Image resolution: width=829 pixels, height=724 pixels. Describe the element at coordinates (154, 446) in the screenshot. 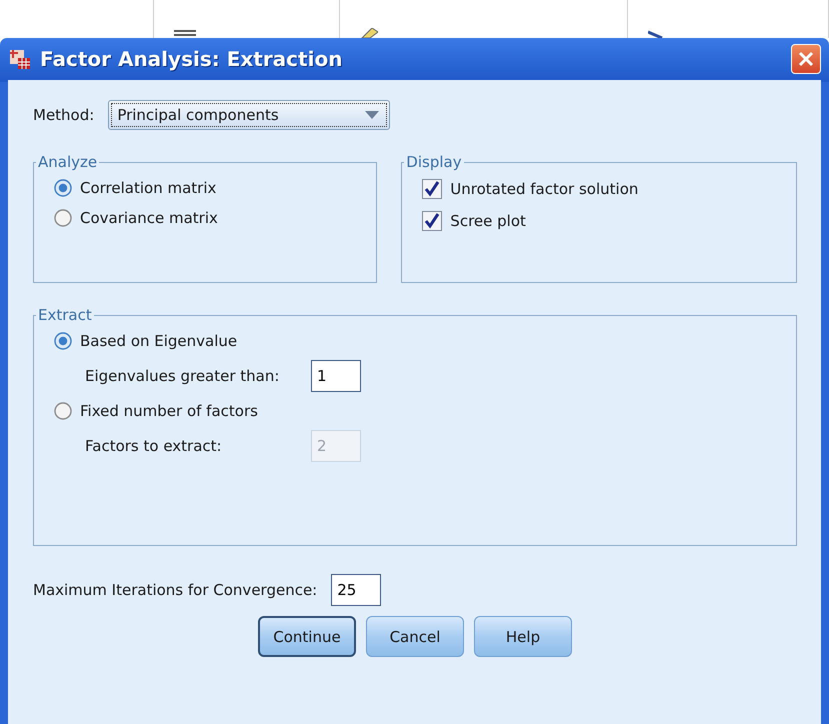

I see `field-label: Factors to extract:` at that location.